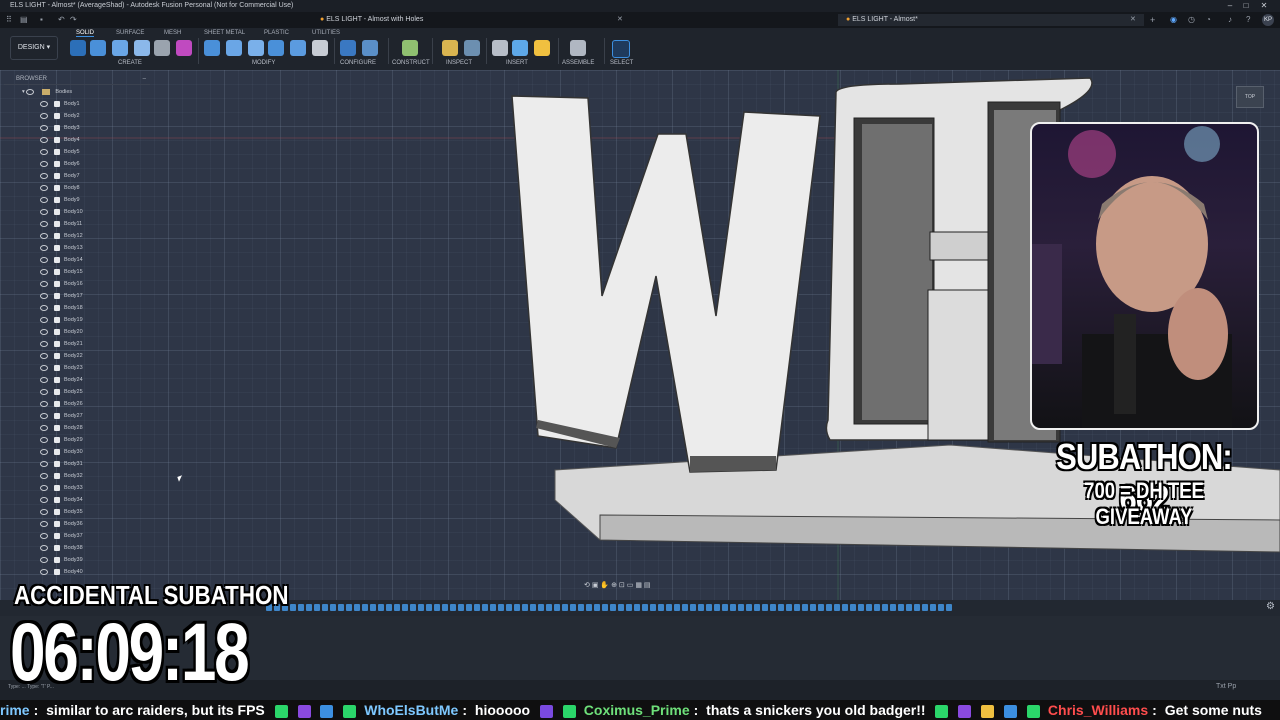 The width and height of the screenshot is (1280, 720). I want to click on browser-body-item: Body12, so click(61, 236).